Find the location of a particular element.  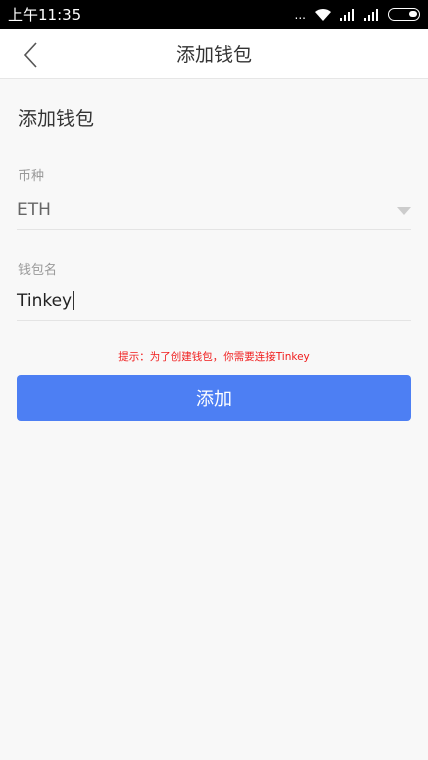

back-icon is located at coordinates (31, 55).